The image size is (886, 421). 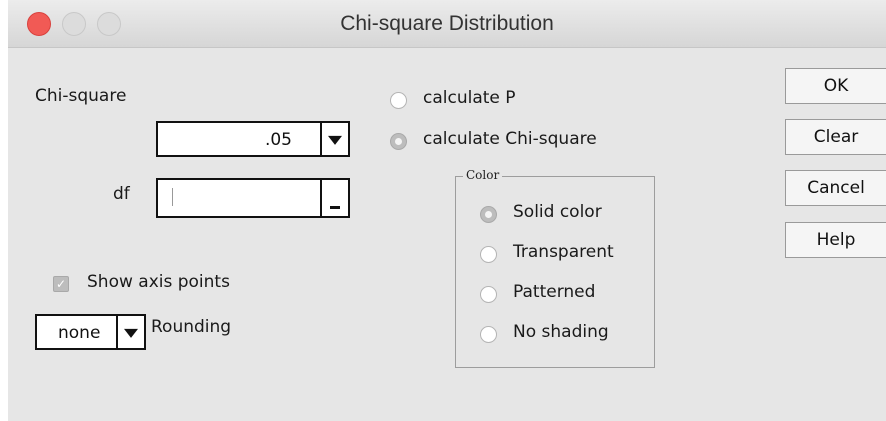 I want to click on show-axis-points-checkbox: ✓, so click(x=61, y=284).